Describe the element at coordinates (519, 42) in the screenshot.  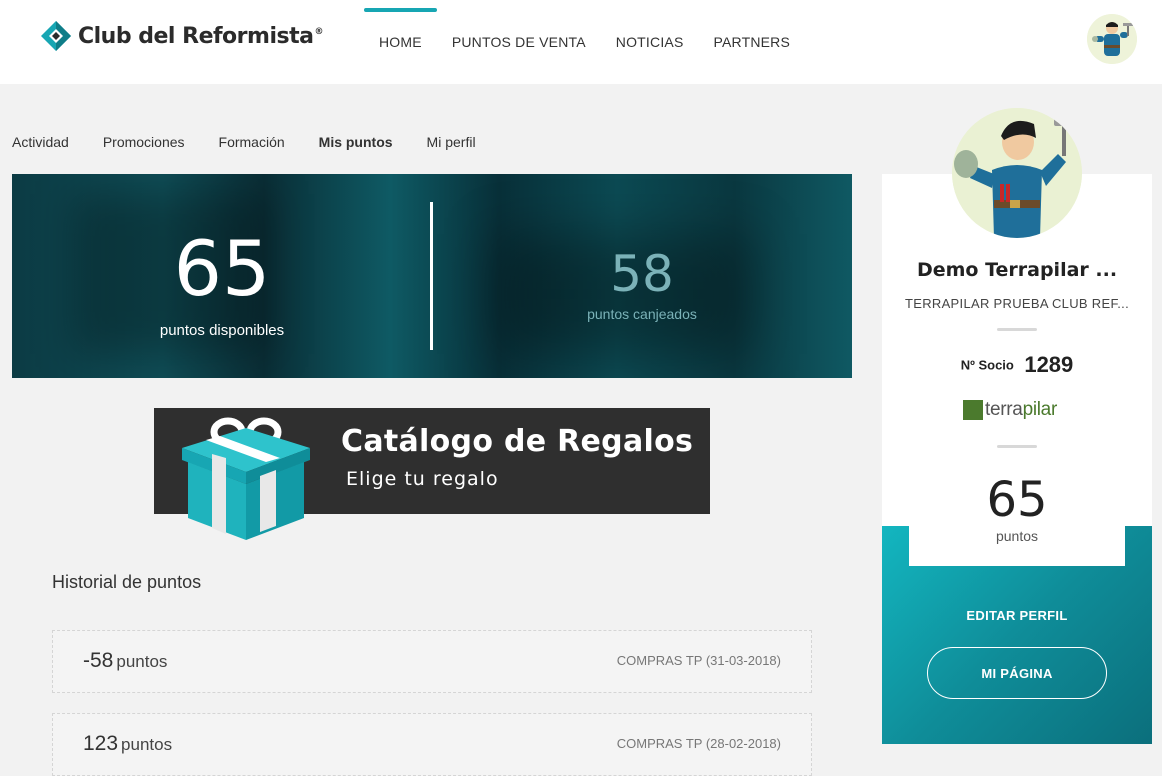
I see `nav-puntos-de-venta: PUNTOS DE VENTA` at that location.